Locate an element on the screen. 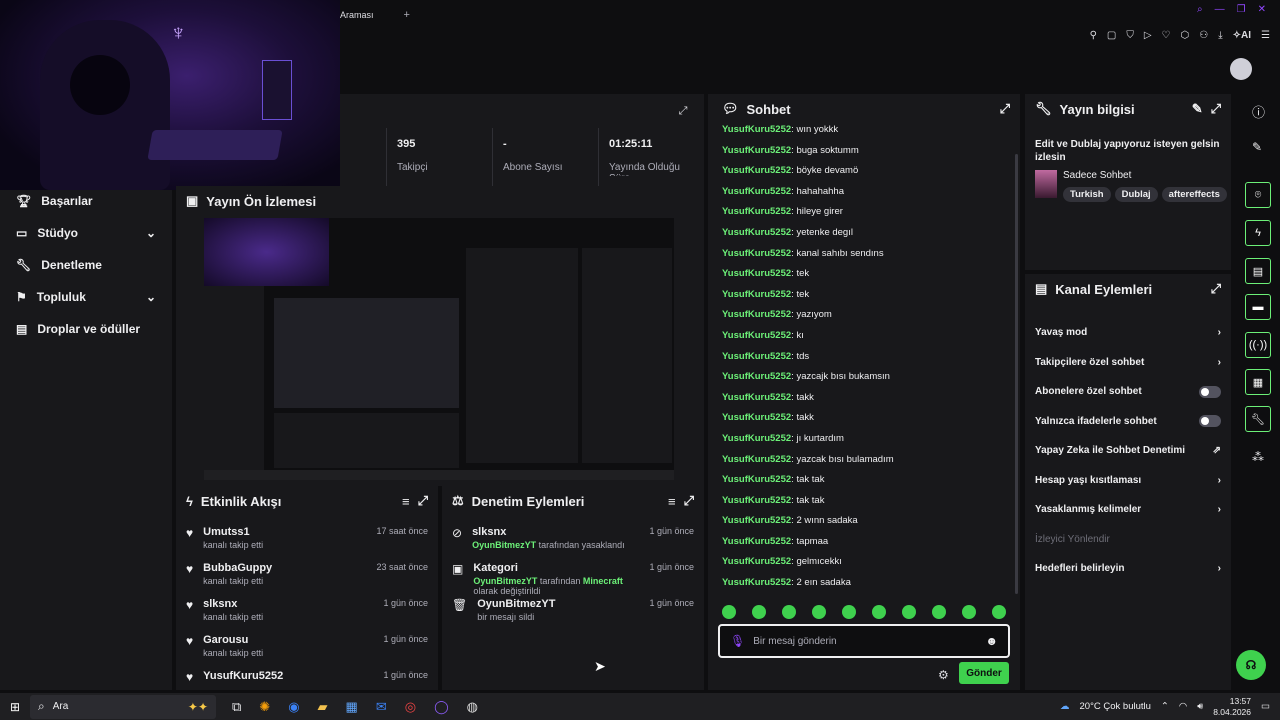 This screenshot has width=1280, height=720. download-icon: ⤓ is located at coordinates (1220, 35).